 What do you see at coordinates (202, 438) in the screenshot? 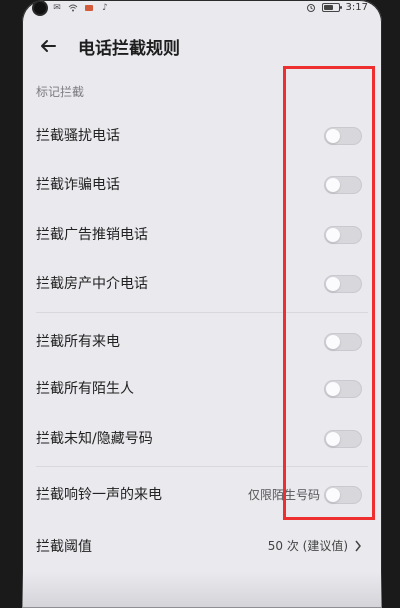
I see `rule-row-hidden-numbers: 拦截未知/隐藏号码` at bounding box center [202, 438].